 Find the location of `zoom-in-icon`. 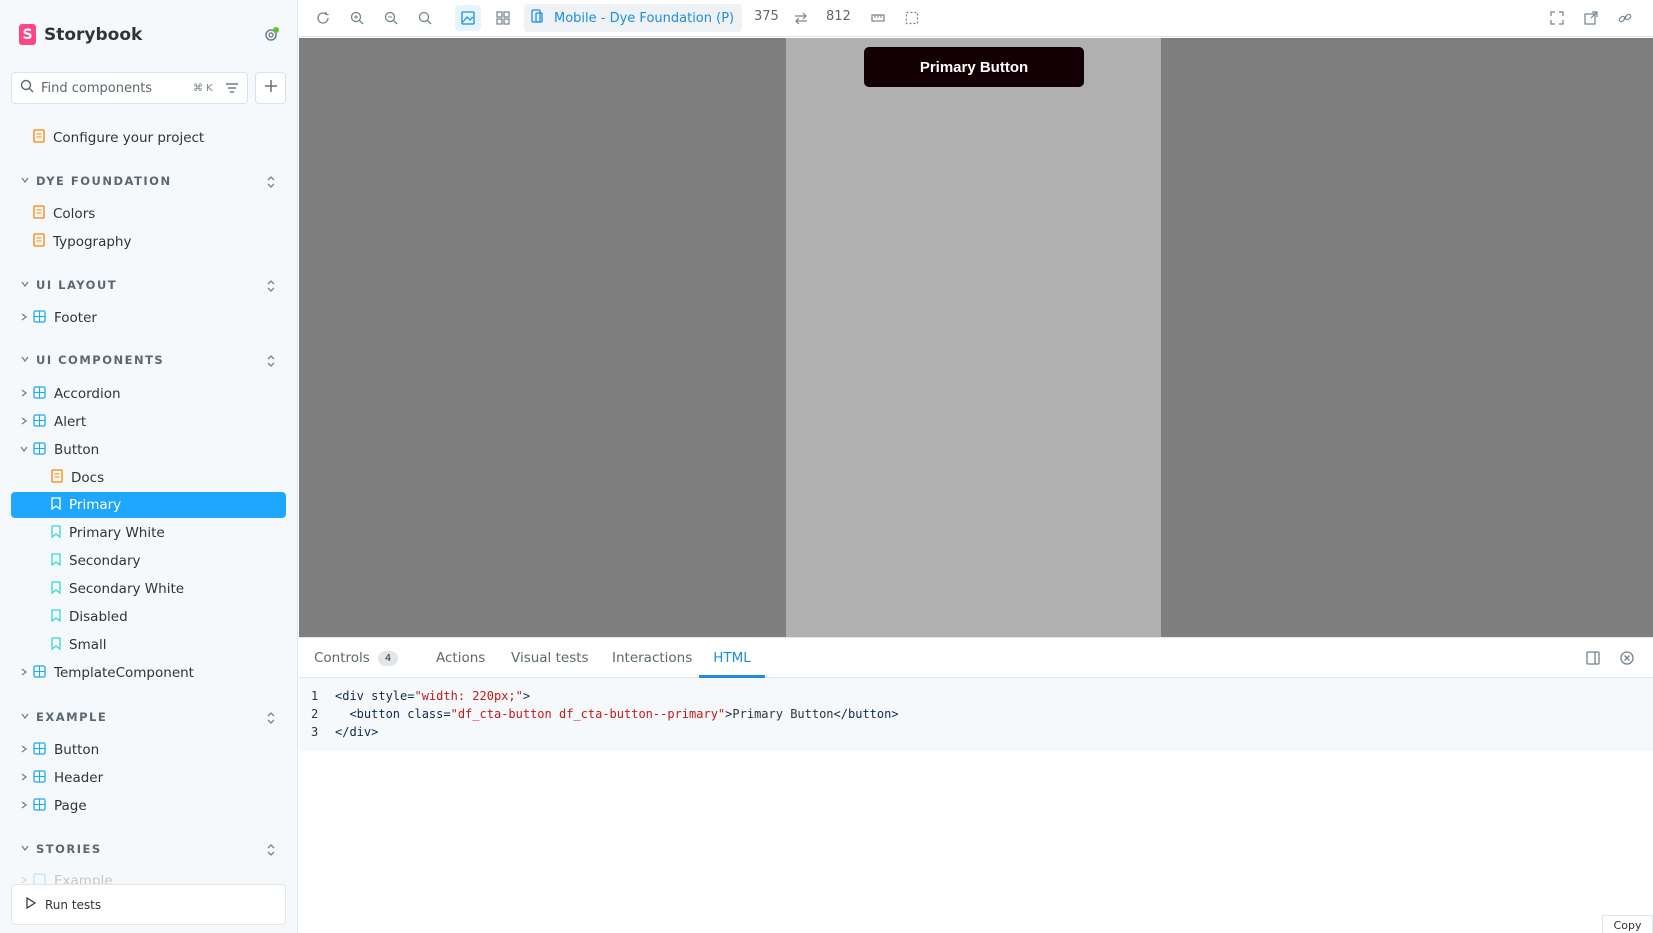

zoom-in-icon is located at coordinates (357, 18).